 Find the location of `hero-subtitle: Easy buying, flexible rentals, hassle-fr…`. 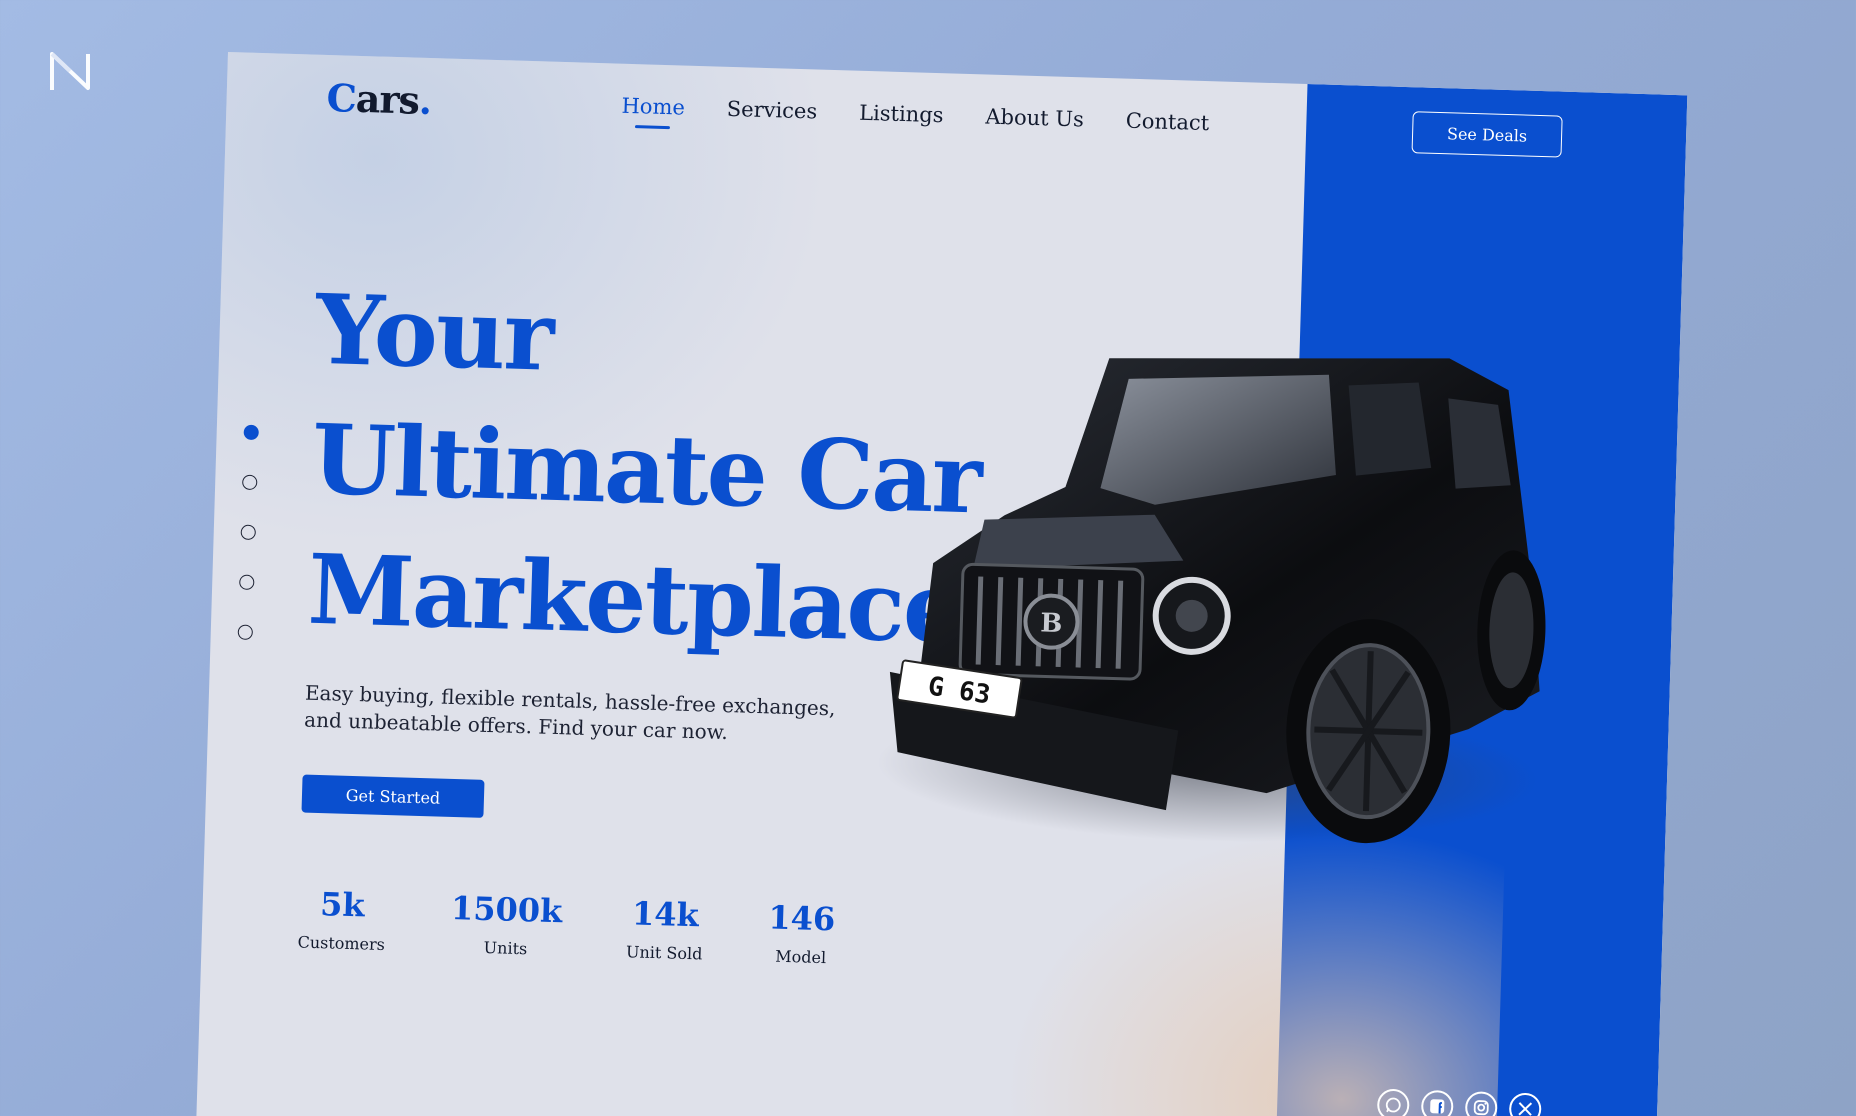

hero-subtitle: Easy buying, flexible rentals, hassle-fr… is located at coordinates (569, 712).